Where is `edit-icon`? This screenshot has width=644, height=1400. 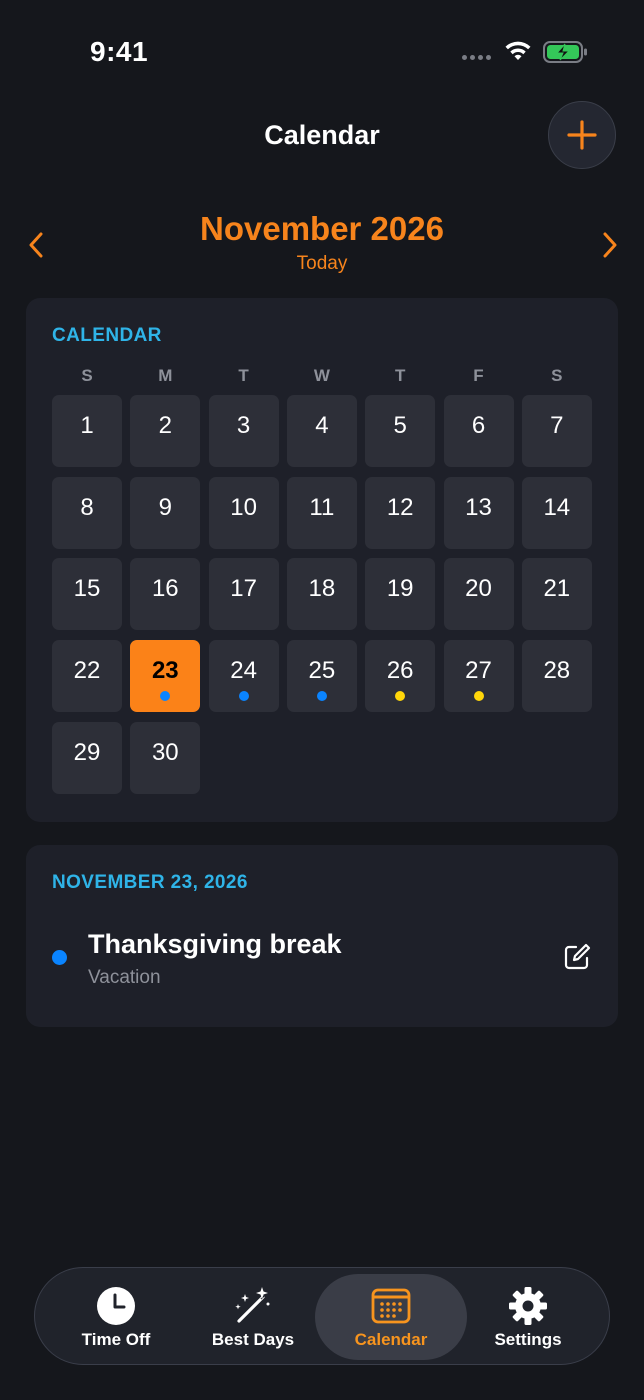 edit-icon is located at coordinates (577, 956).